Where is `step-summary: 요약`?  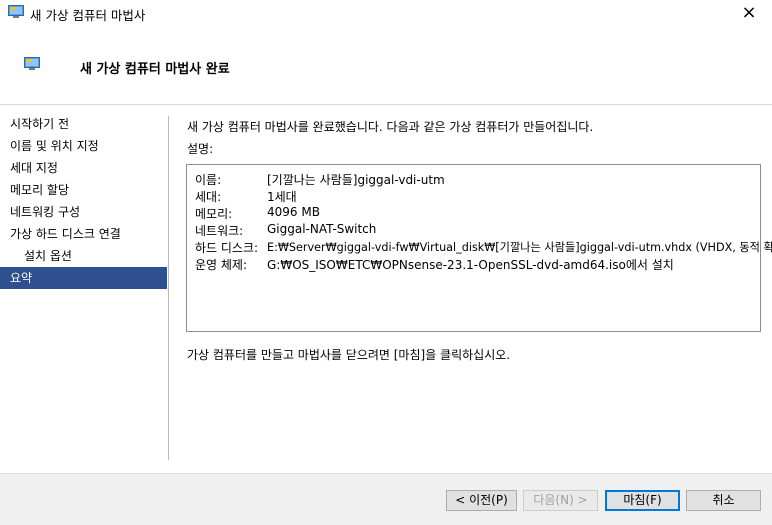 step-summary: 요약 is located at coordinates (83, 278).